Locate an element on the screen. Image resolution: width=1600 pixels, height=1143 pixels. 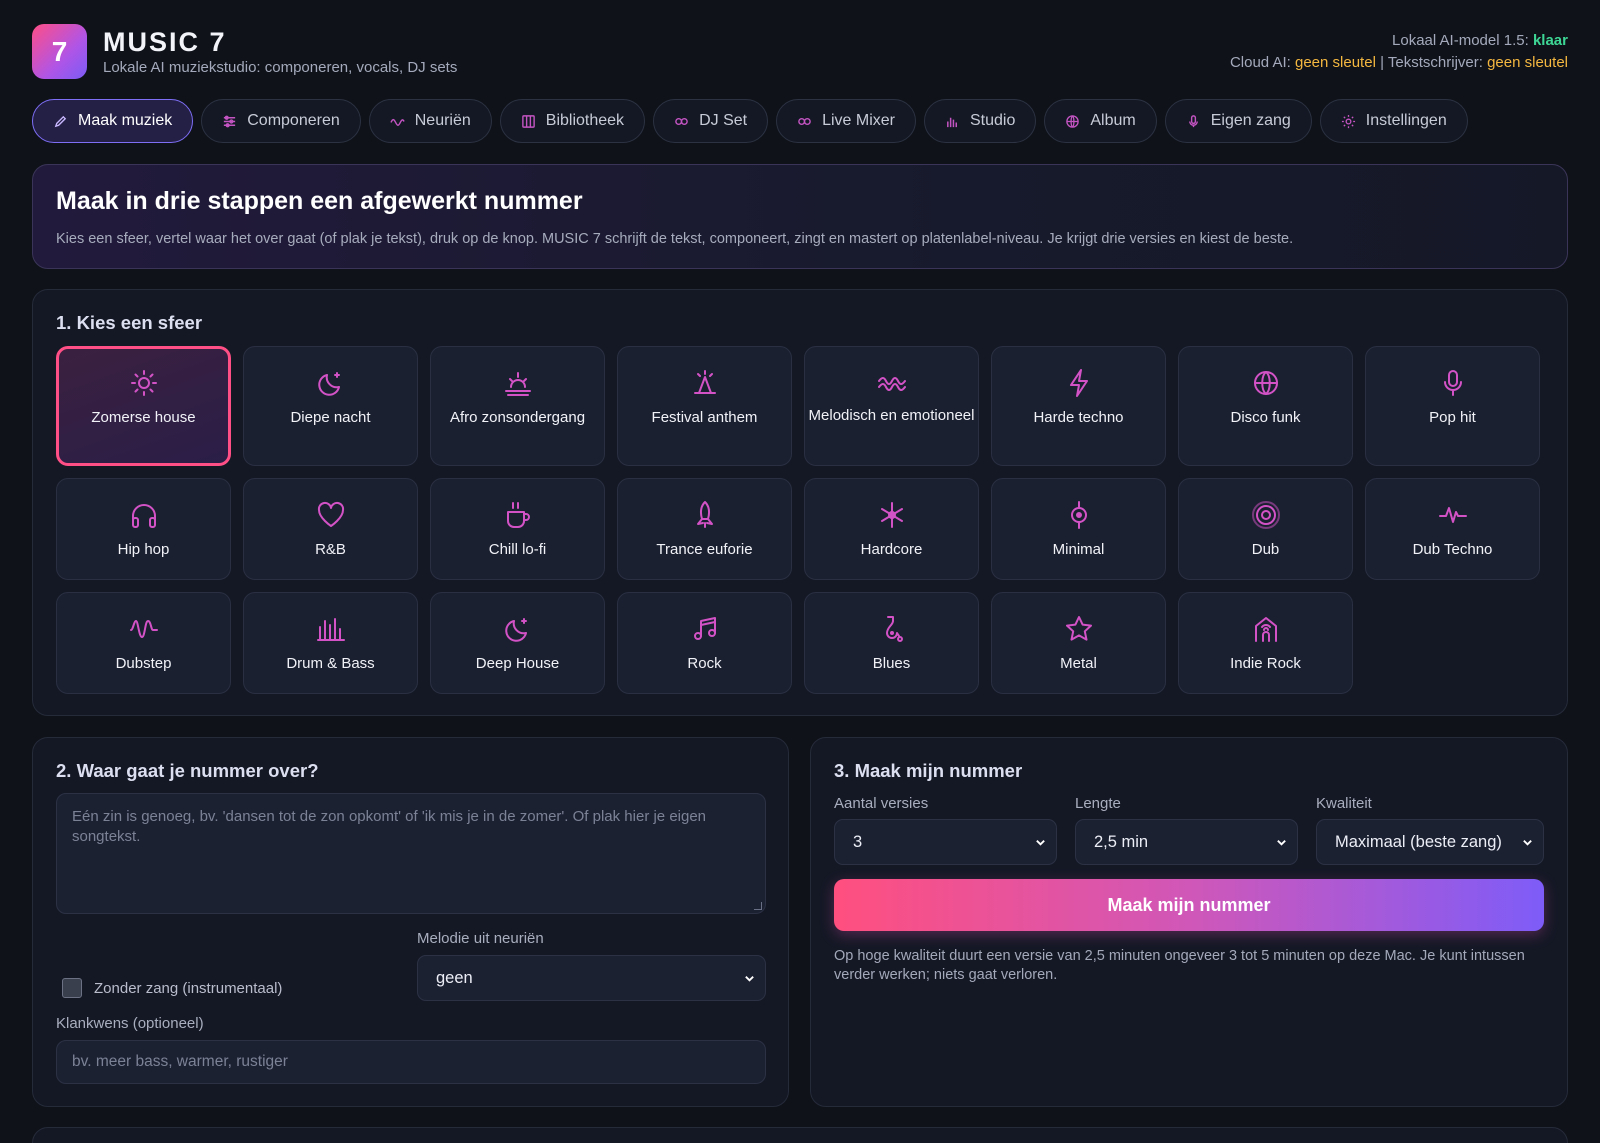
mood-tile-festival-anthem: Festival anthem is located at coordinates (704, 406).